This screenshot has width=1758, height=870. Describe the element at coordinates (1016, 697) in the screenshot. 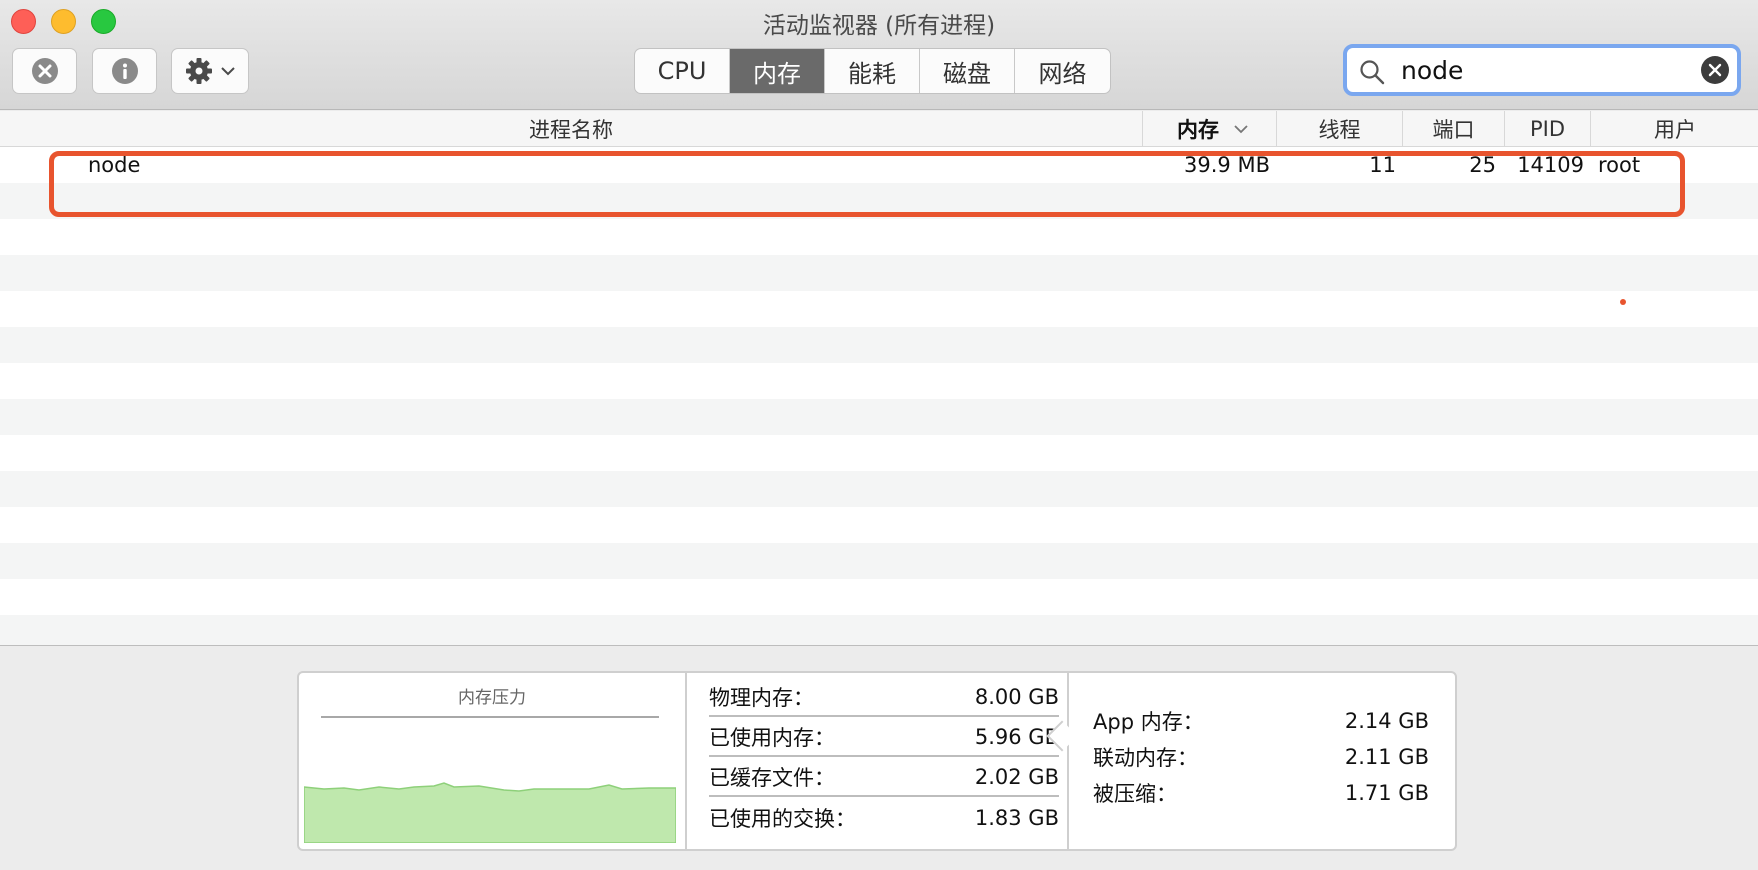

I see `stat-value: 8.00 GB` at that location.